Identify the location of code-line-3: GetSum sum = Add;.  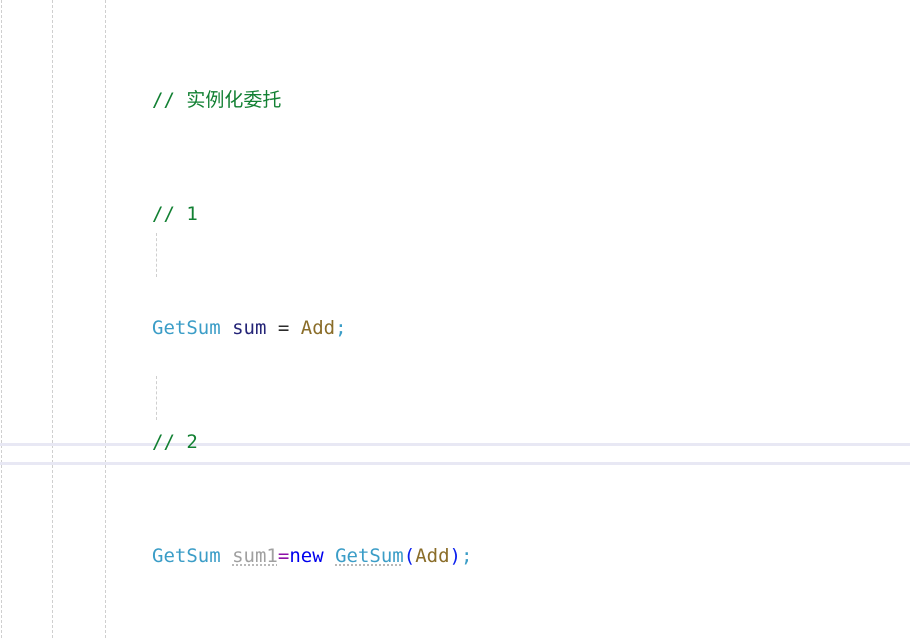
(455, 328).